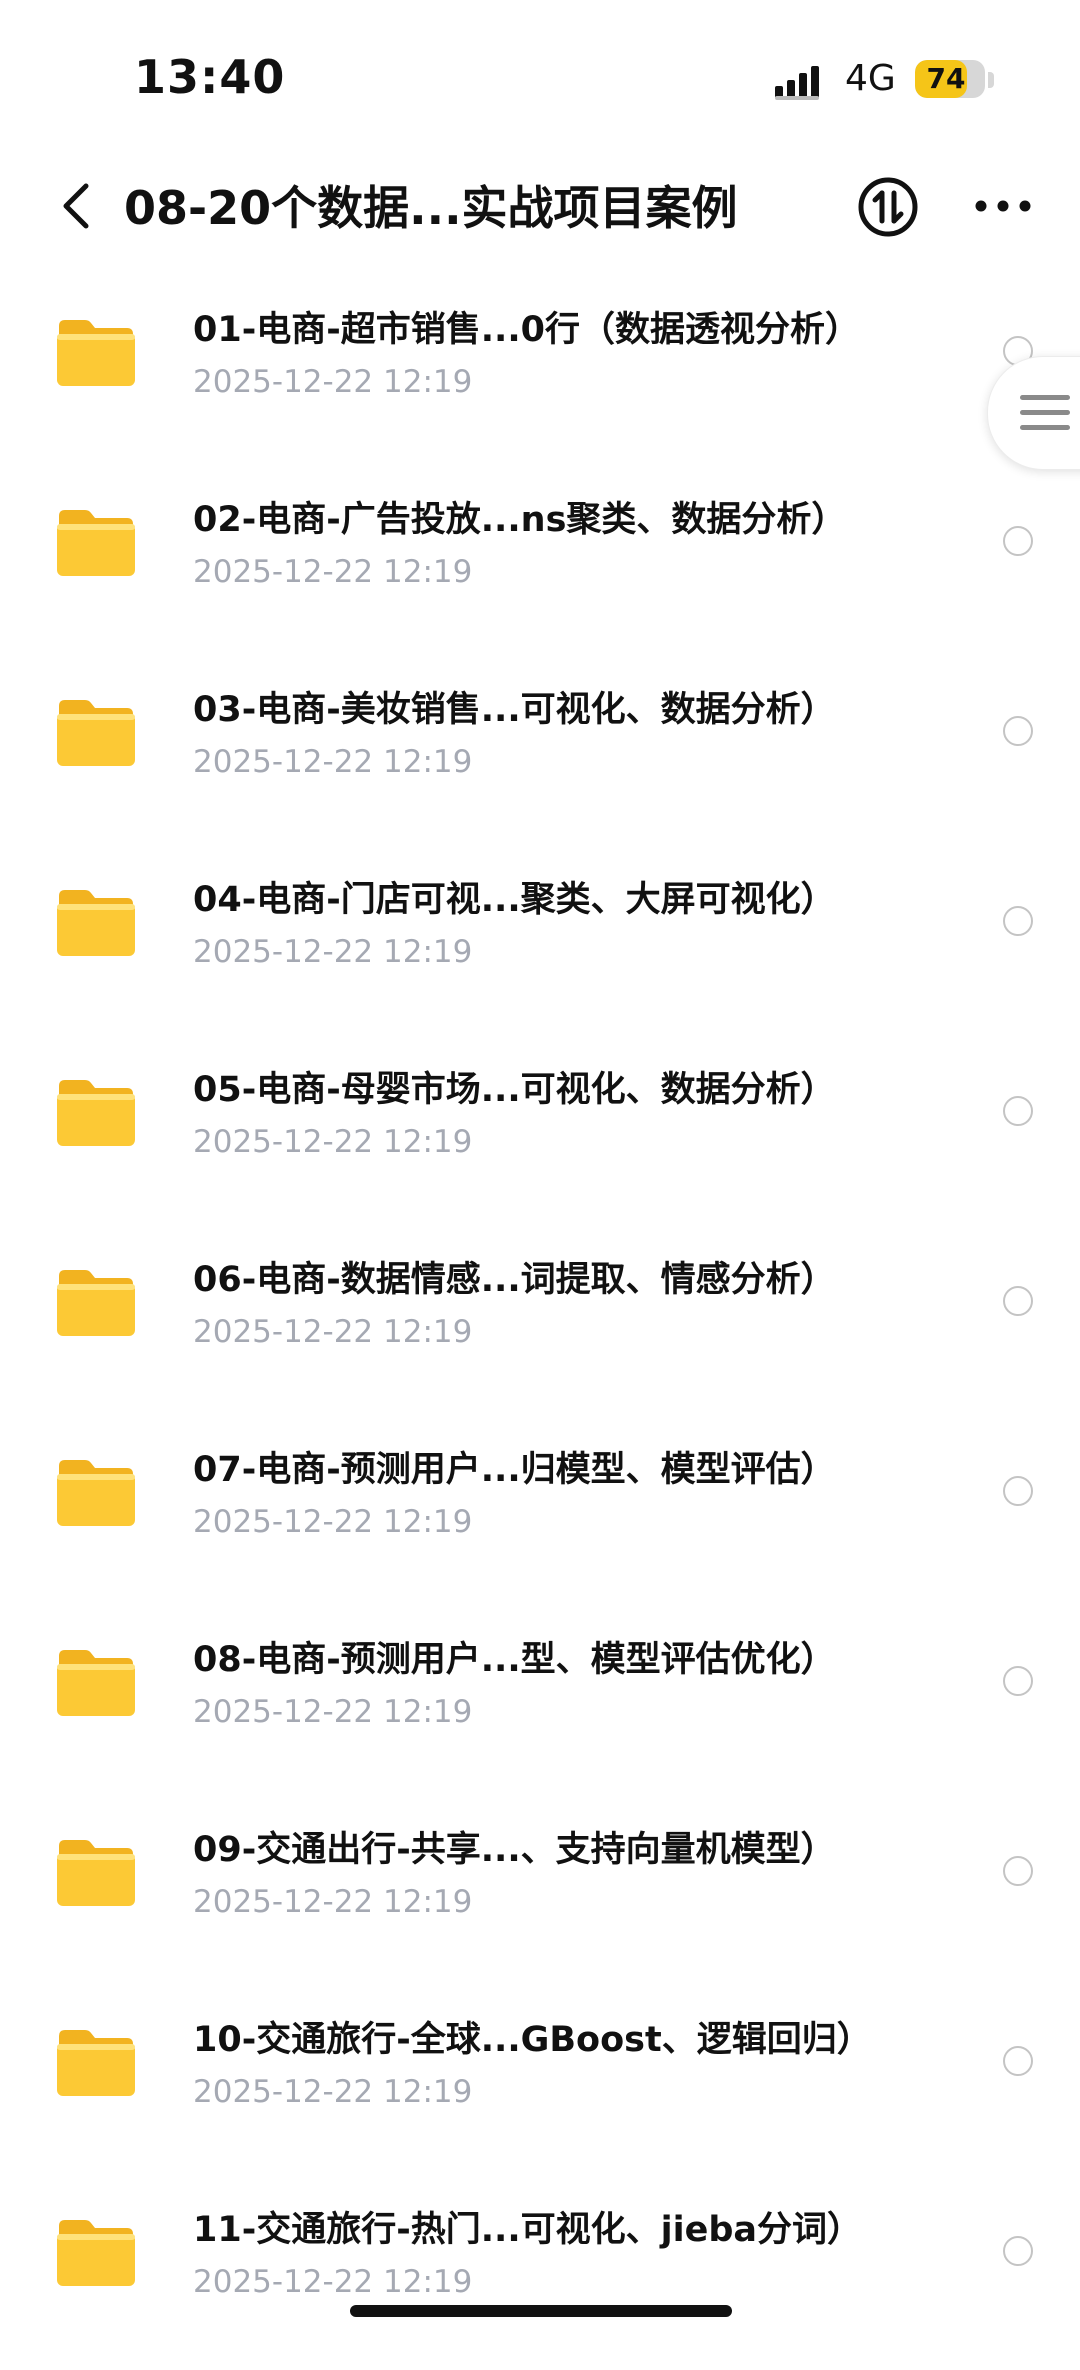 The image size is (1080, 2370). Describe the element at coordinates (210, 77) in the screenshot. I see `status-time: 13:40` at that location.